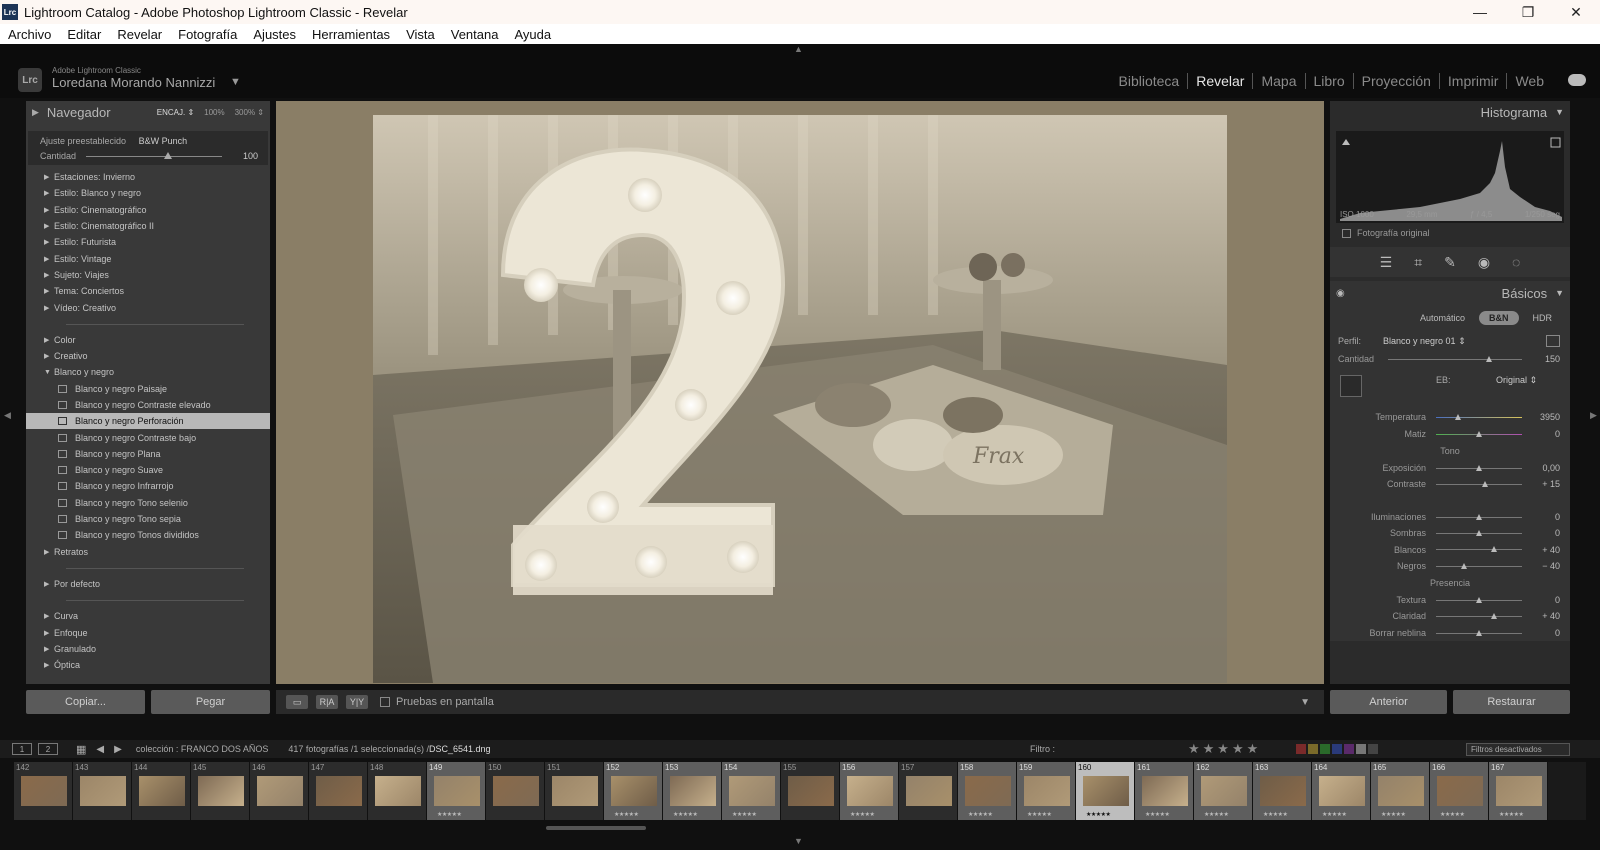 Image resolution: width=1600 pixels, height=850 pixels. What do you see at coordinates (1361, 749) in the screenshot?
I see `gray-label-filter` at bounding box center [1361, 749].